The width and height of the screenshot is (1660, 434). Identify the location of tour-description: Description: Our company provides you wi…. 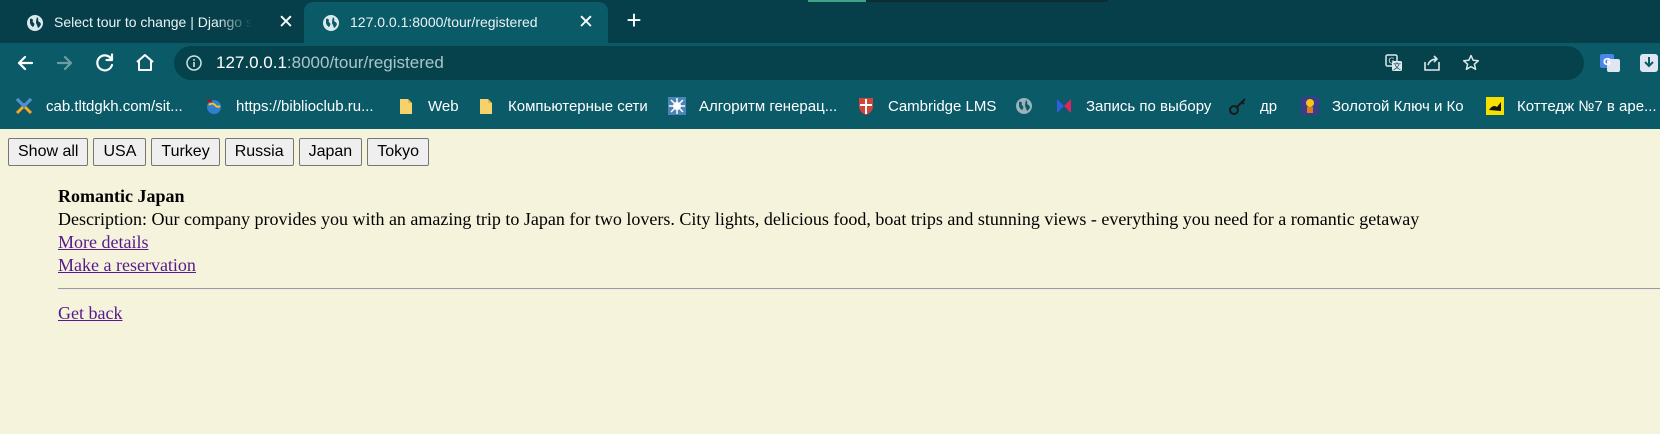
(739, 219).